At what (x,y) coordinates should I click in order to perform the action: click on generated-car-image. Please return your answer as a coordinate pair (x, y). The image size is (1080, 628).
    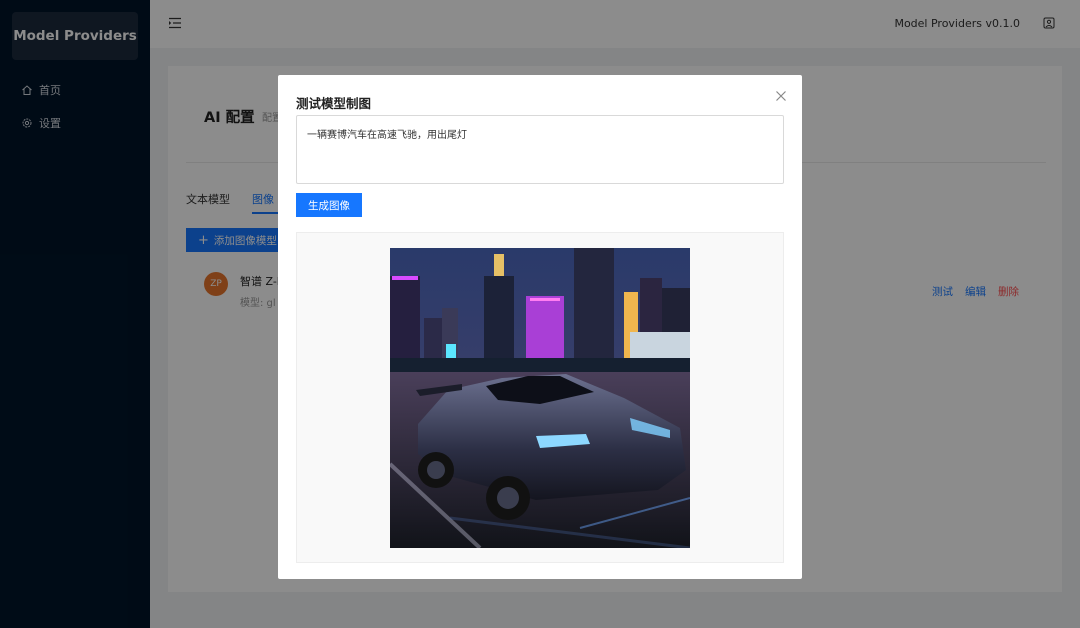
    Looking at the image, I should click on (540, 398).